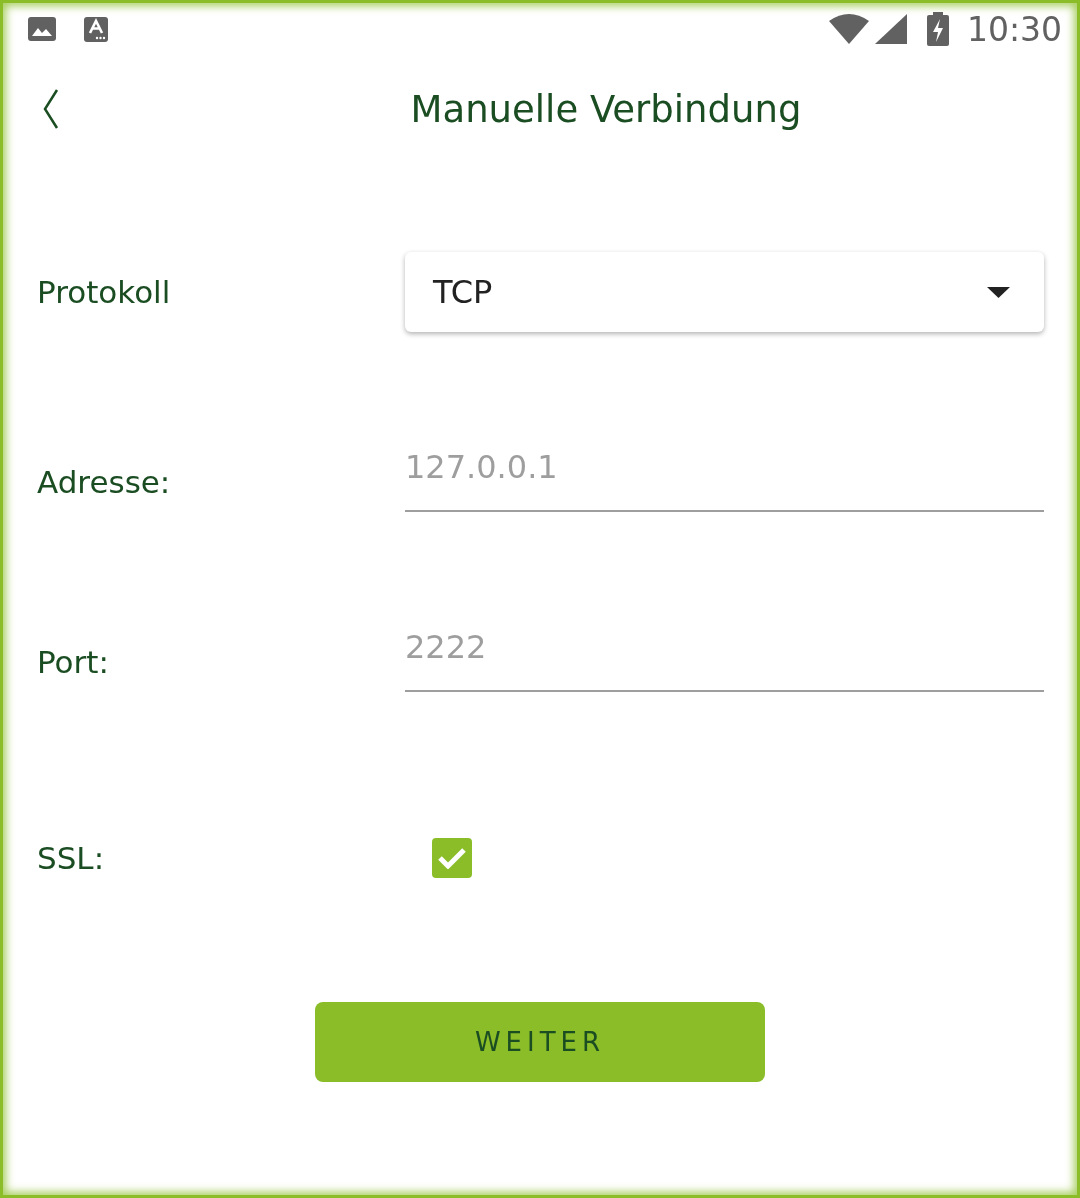 The height and width of the screenshot is (1198, 1080). I want to click on wifi-icon, so click(848, 29).